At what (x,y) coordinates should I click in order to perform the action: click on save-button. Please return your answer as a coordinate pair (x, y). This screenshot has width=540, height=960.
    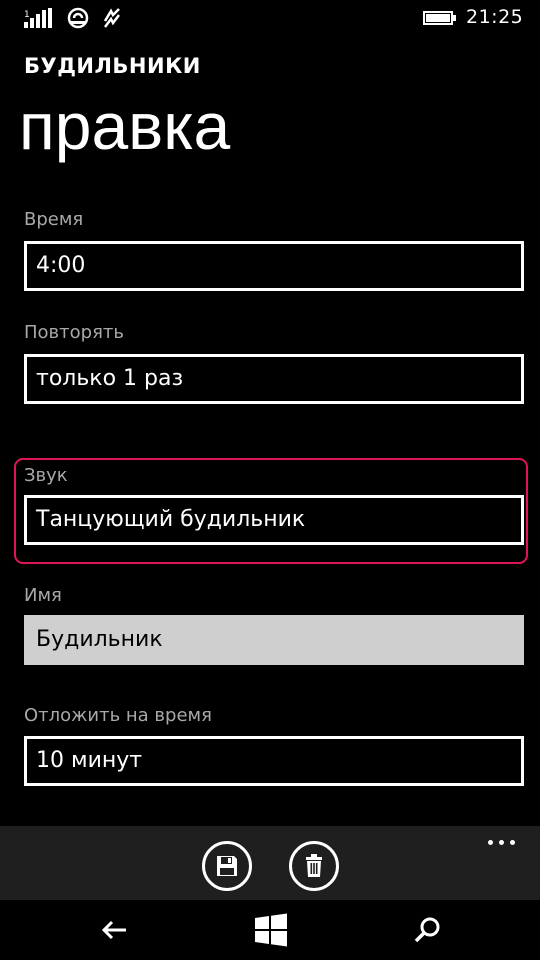
    Looking at the image, I should click on (227, 866).